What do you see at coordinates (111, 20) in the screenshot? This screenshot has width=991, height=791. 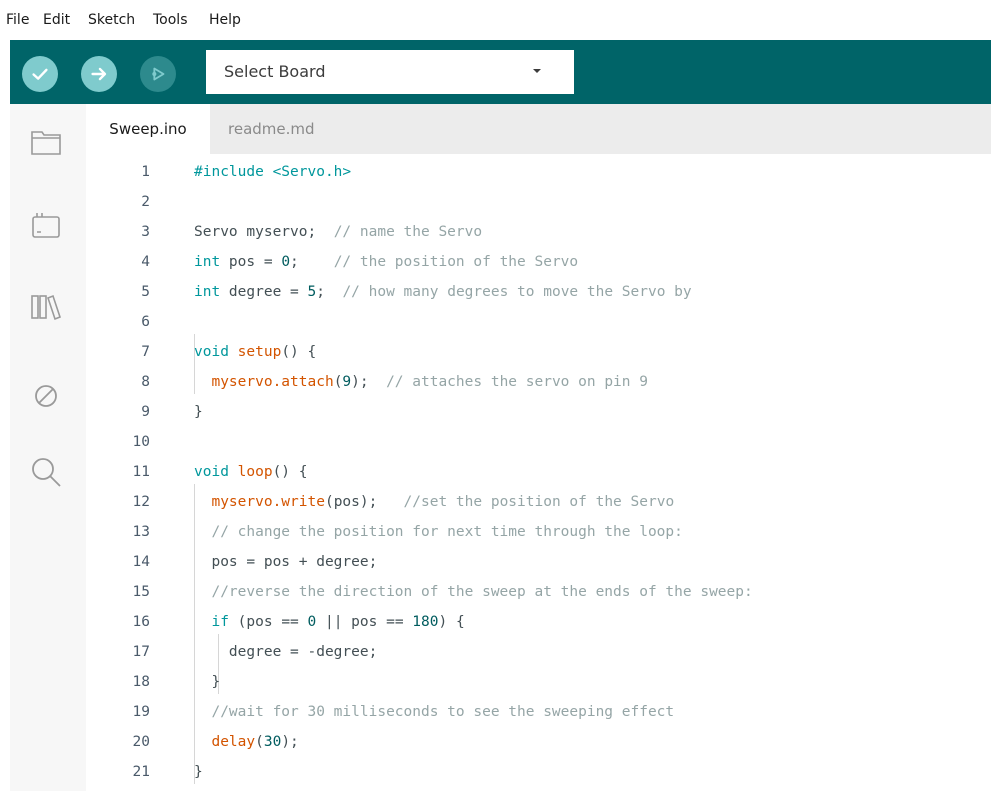 I see `menu-sketch: Sketch` at bounding box center [111, 20].